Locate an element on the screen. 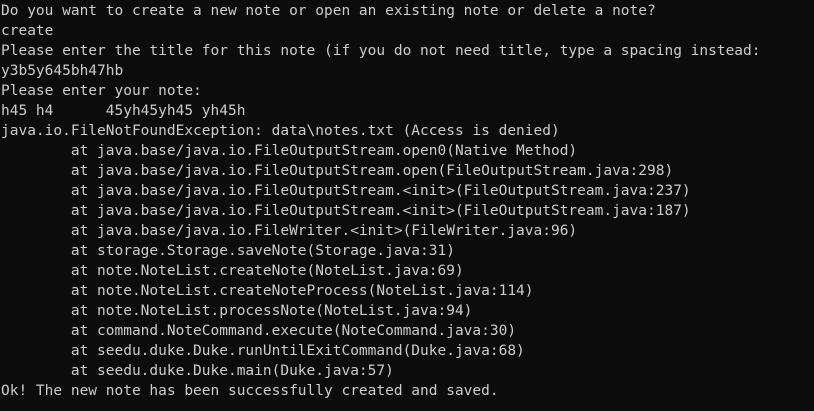 Image resolution: width=814 pixels, height=411 pixels. prompt-line: Please enter your note: is located at coordinates (101, 91).